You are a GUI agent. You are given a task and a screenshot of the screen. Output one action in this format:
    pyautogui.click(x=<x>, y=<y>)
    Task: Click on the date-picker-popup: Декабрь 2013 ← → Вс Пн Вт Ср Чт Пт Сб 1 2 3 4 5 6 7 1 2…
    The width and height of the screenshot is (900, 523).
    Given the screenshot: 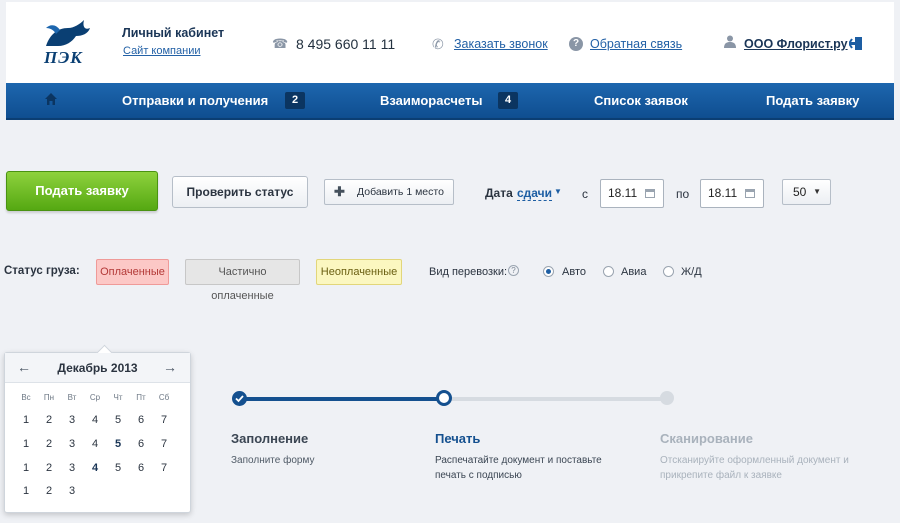 What is the action you would take?
    pyautogui.click(x=97, y=432)
    